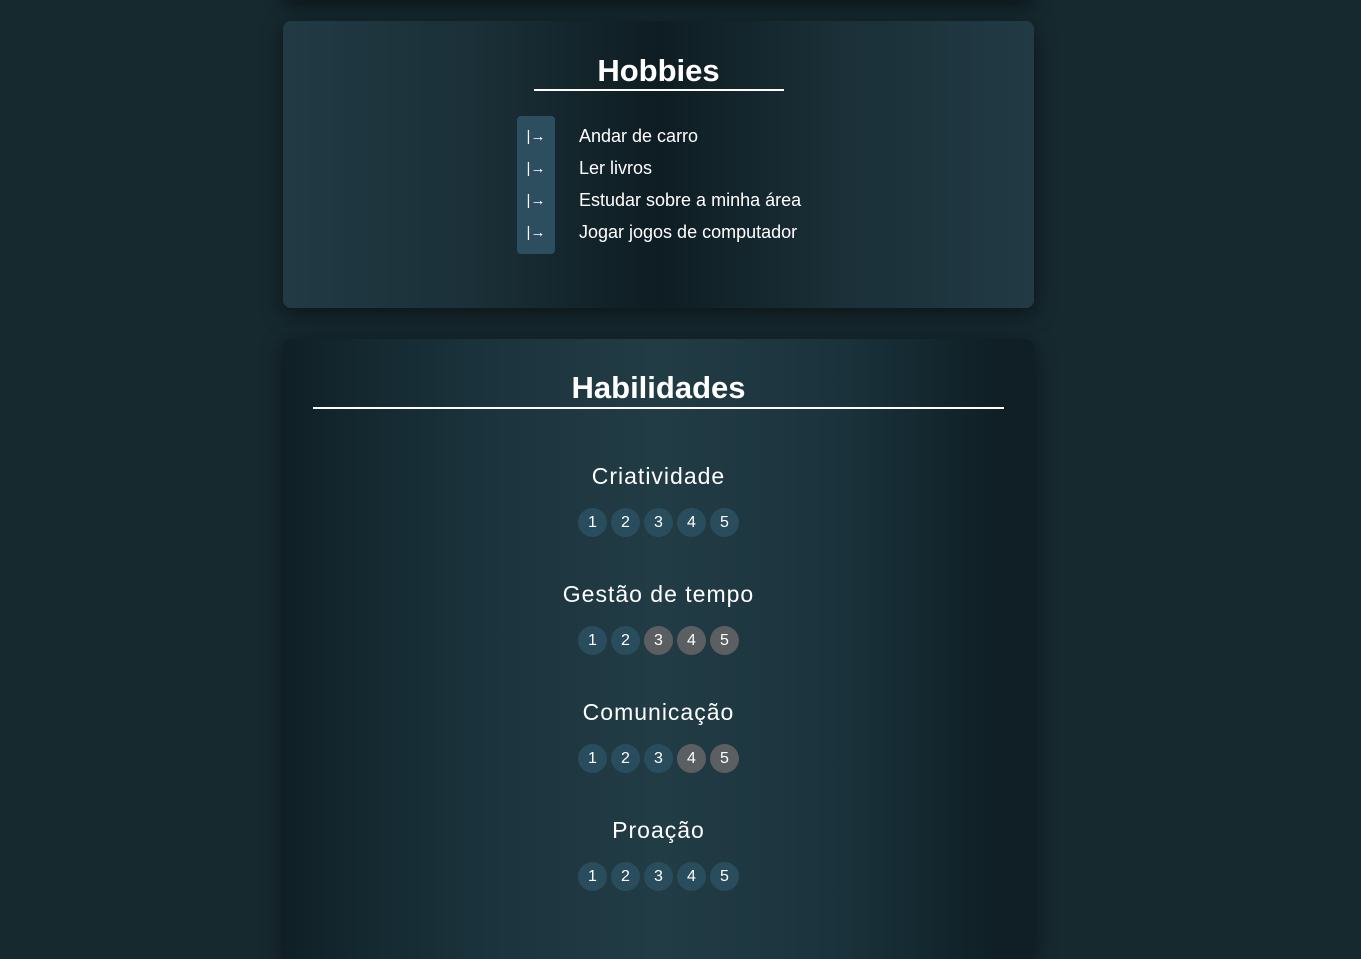 The height and width of the screenshot is (959, 1361). I want to click on hobby-icon-column: |→ |→ |→ |→, so click(536, 185).